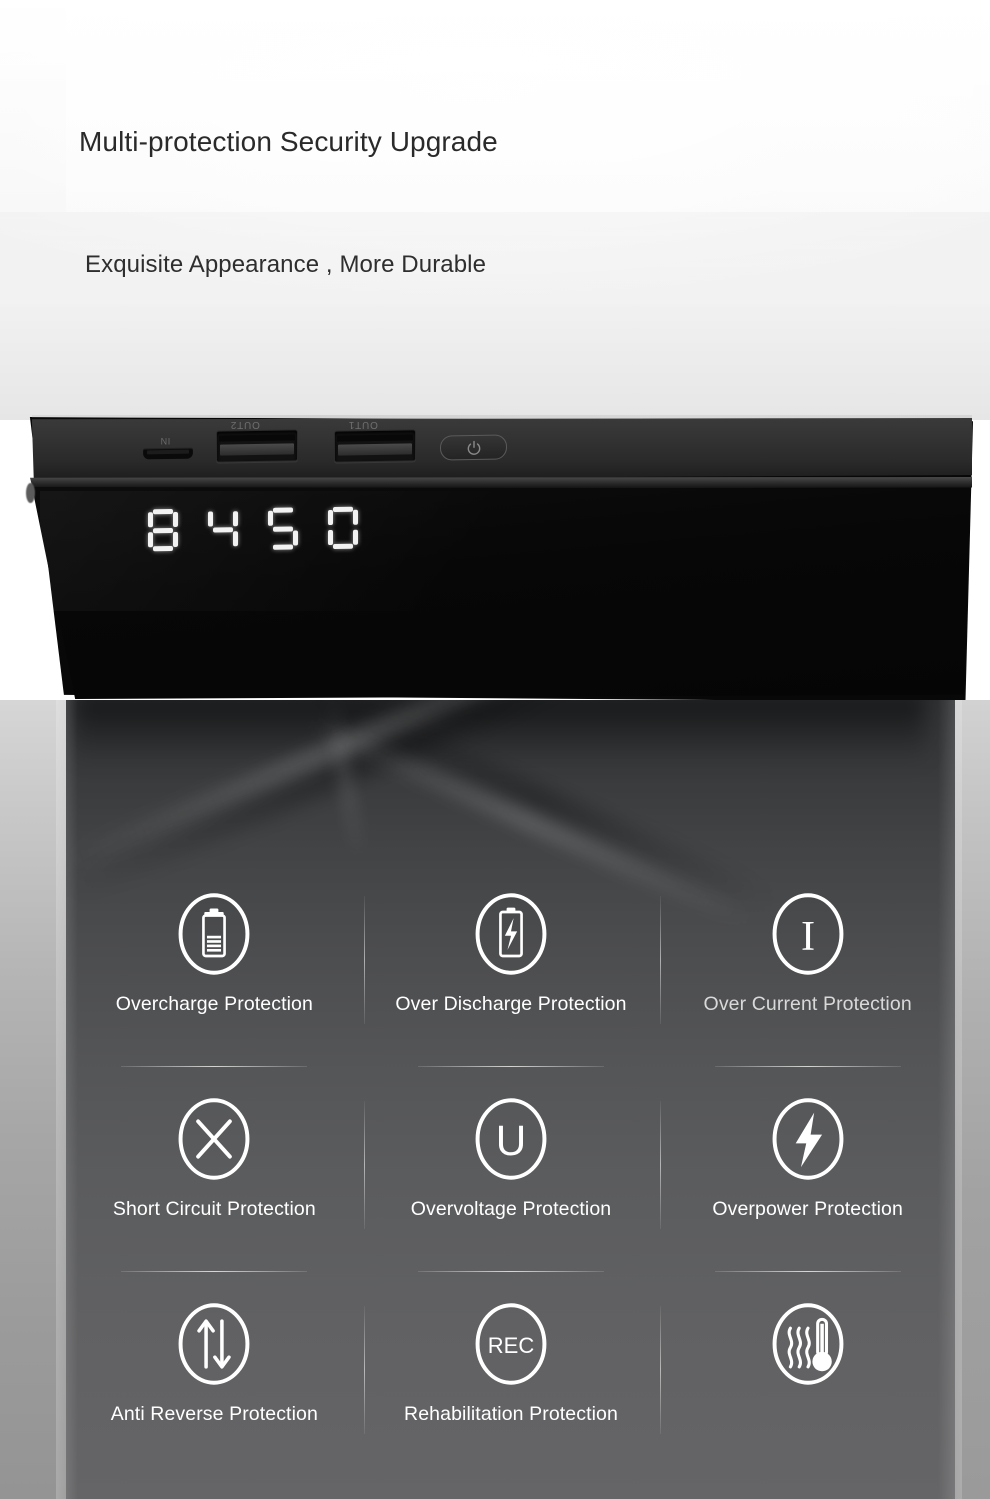 This screenshot has width=990, height=1499. I want to click on feature-cell-overpower: Overpower Protection, so click(807, 1187).